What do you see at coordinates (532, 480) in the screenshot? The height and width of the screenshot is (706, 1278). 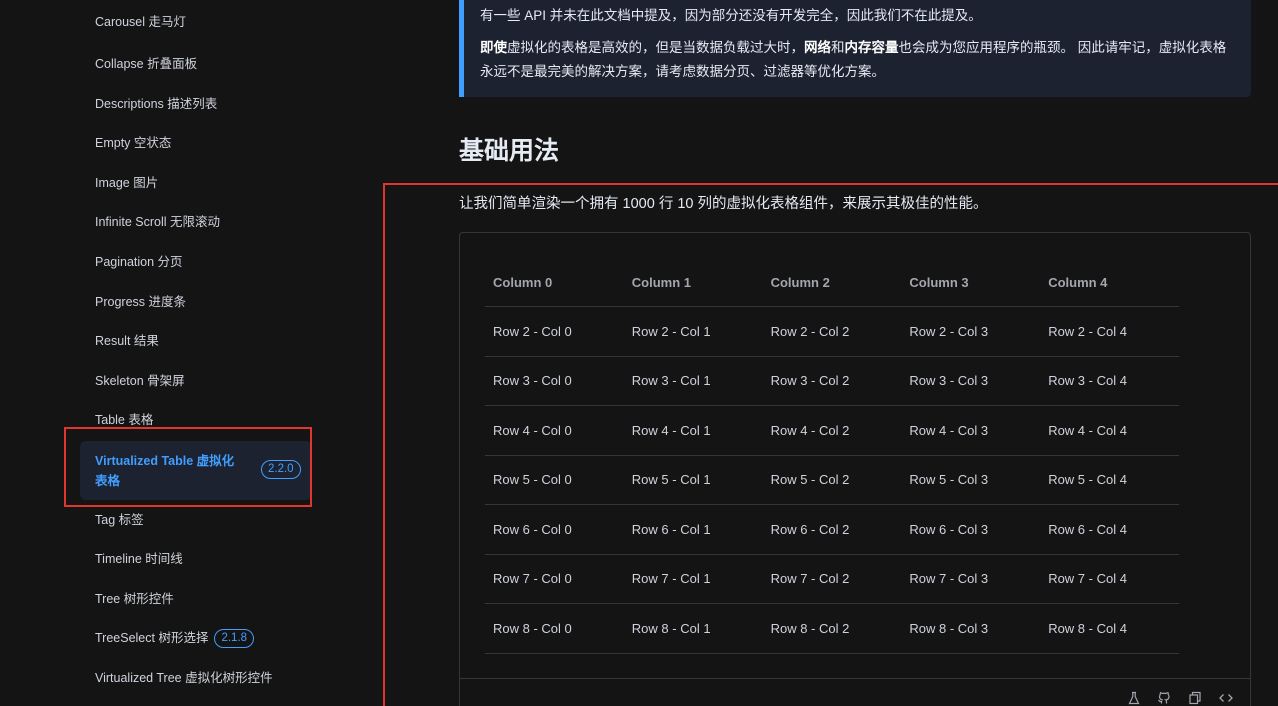 I see `table-cell: Row 5 - Col 0` at bounding box center [532, 480].